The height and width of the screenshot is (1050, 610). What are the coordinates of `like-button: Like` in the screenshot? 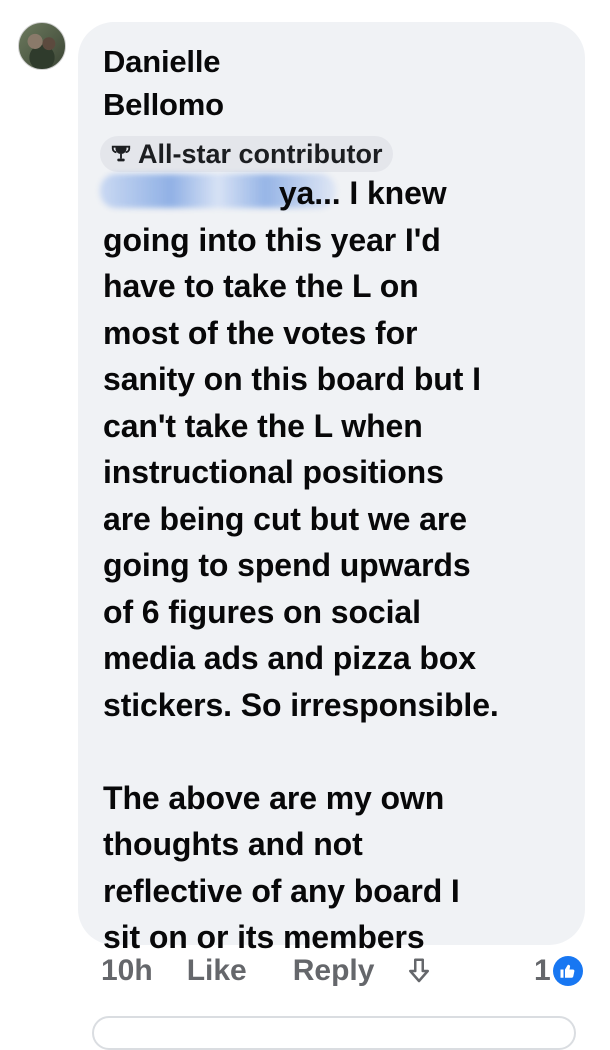 It's located at (217, 971).